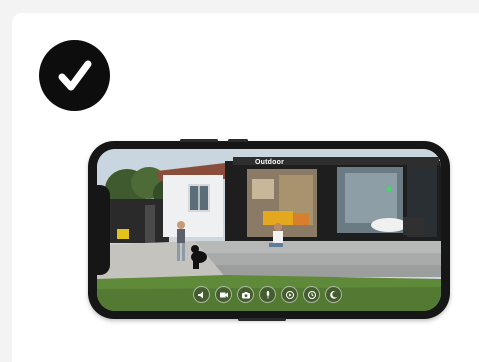 The image size is (479, 362). What do you see at coordinates (311, 294) in the screenshot?
I see `siren-icon` at bounding box center [311, 294].